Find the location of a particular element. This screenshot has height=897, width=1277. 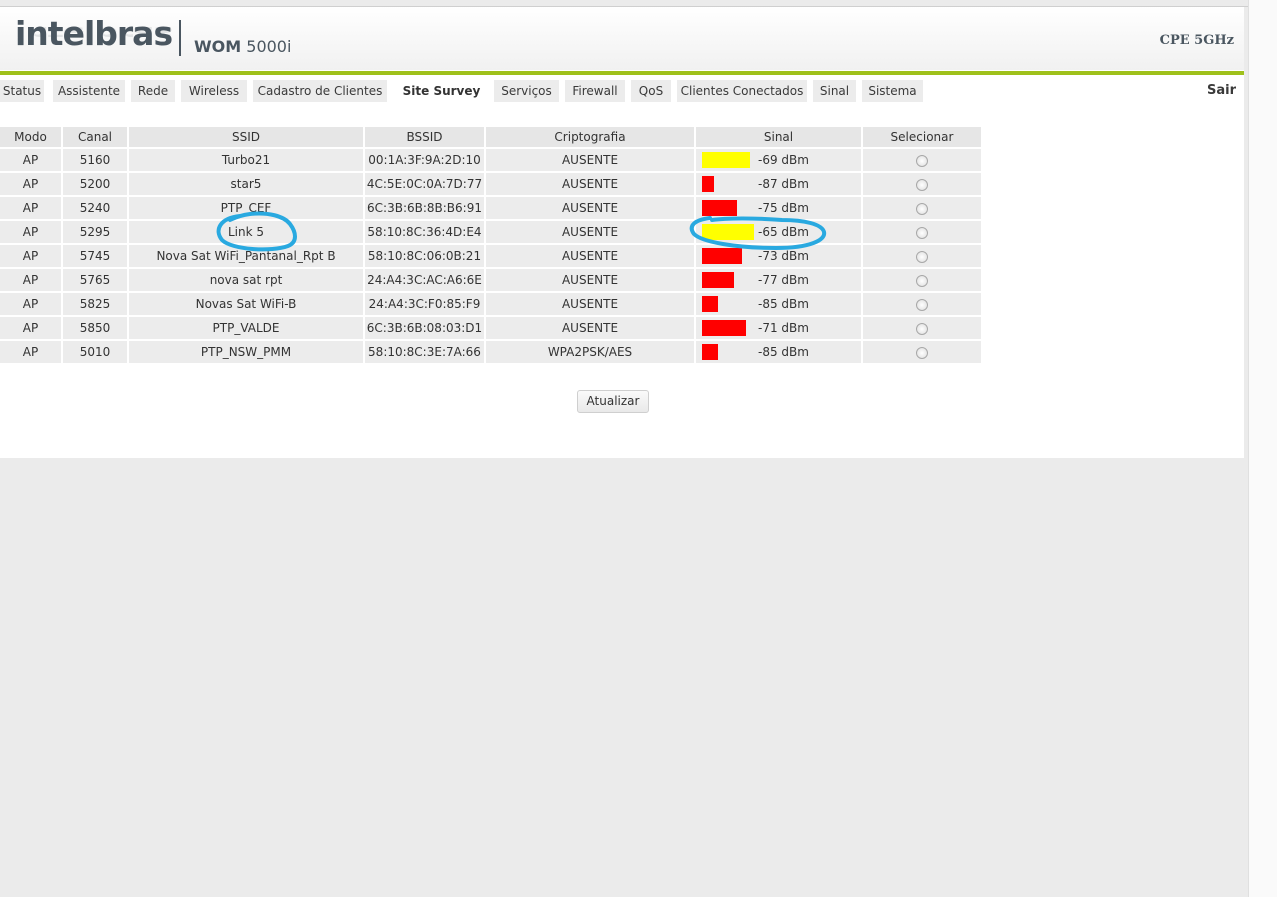

cell-bssid: 58:10:8C:3E:7A:66 is located at coordinates (424, 352).